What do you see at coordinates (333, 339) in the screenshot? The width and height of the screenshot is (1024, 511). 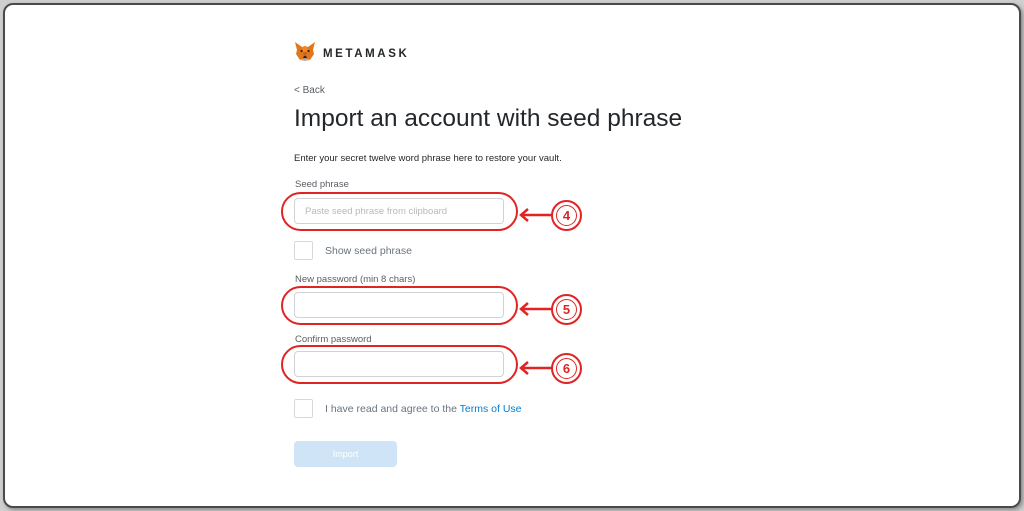 I see `confirm-password-label: Confirm password` at bounding box center [333, 339].